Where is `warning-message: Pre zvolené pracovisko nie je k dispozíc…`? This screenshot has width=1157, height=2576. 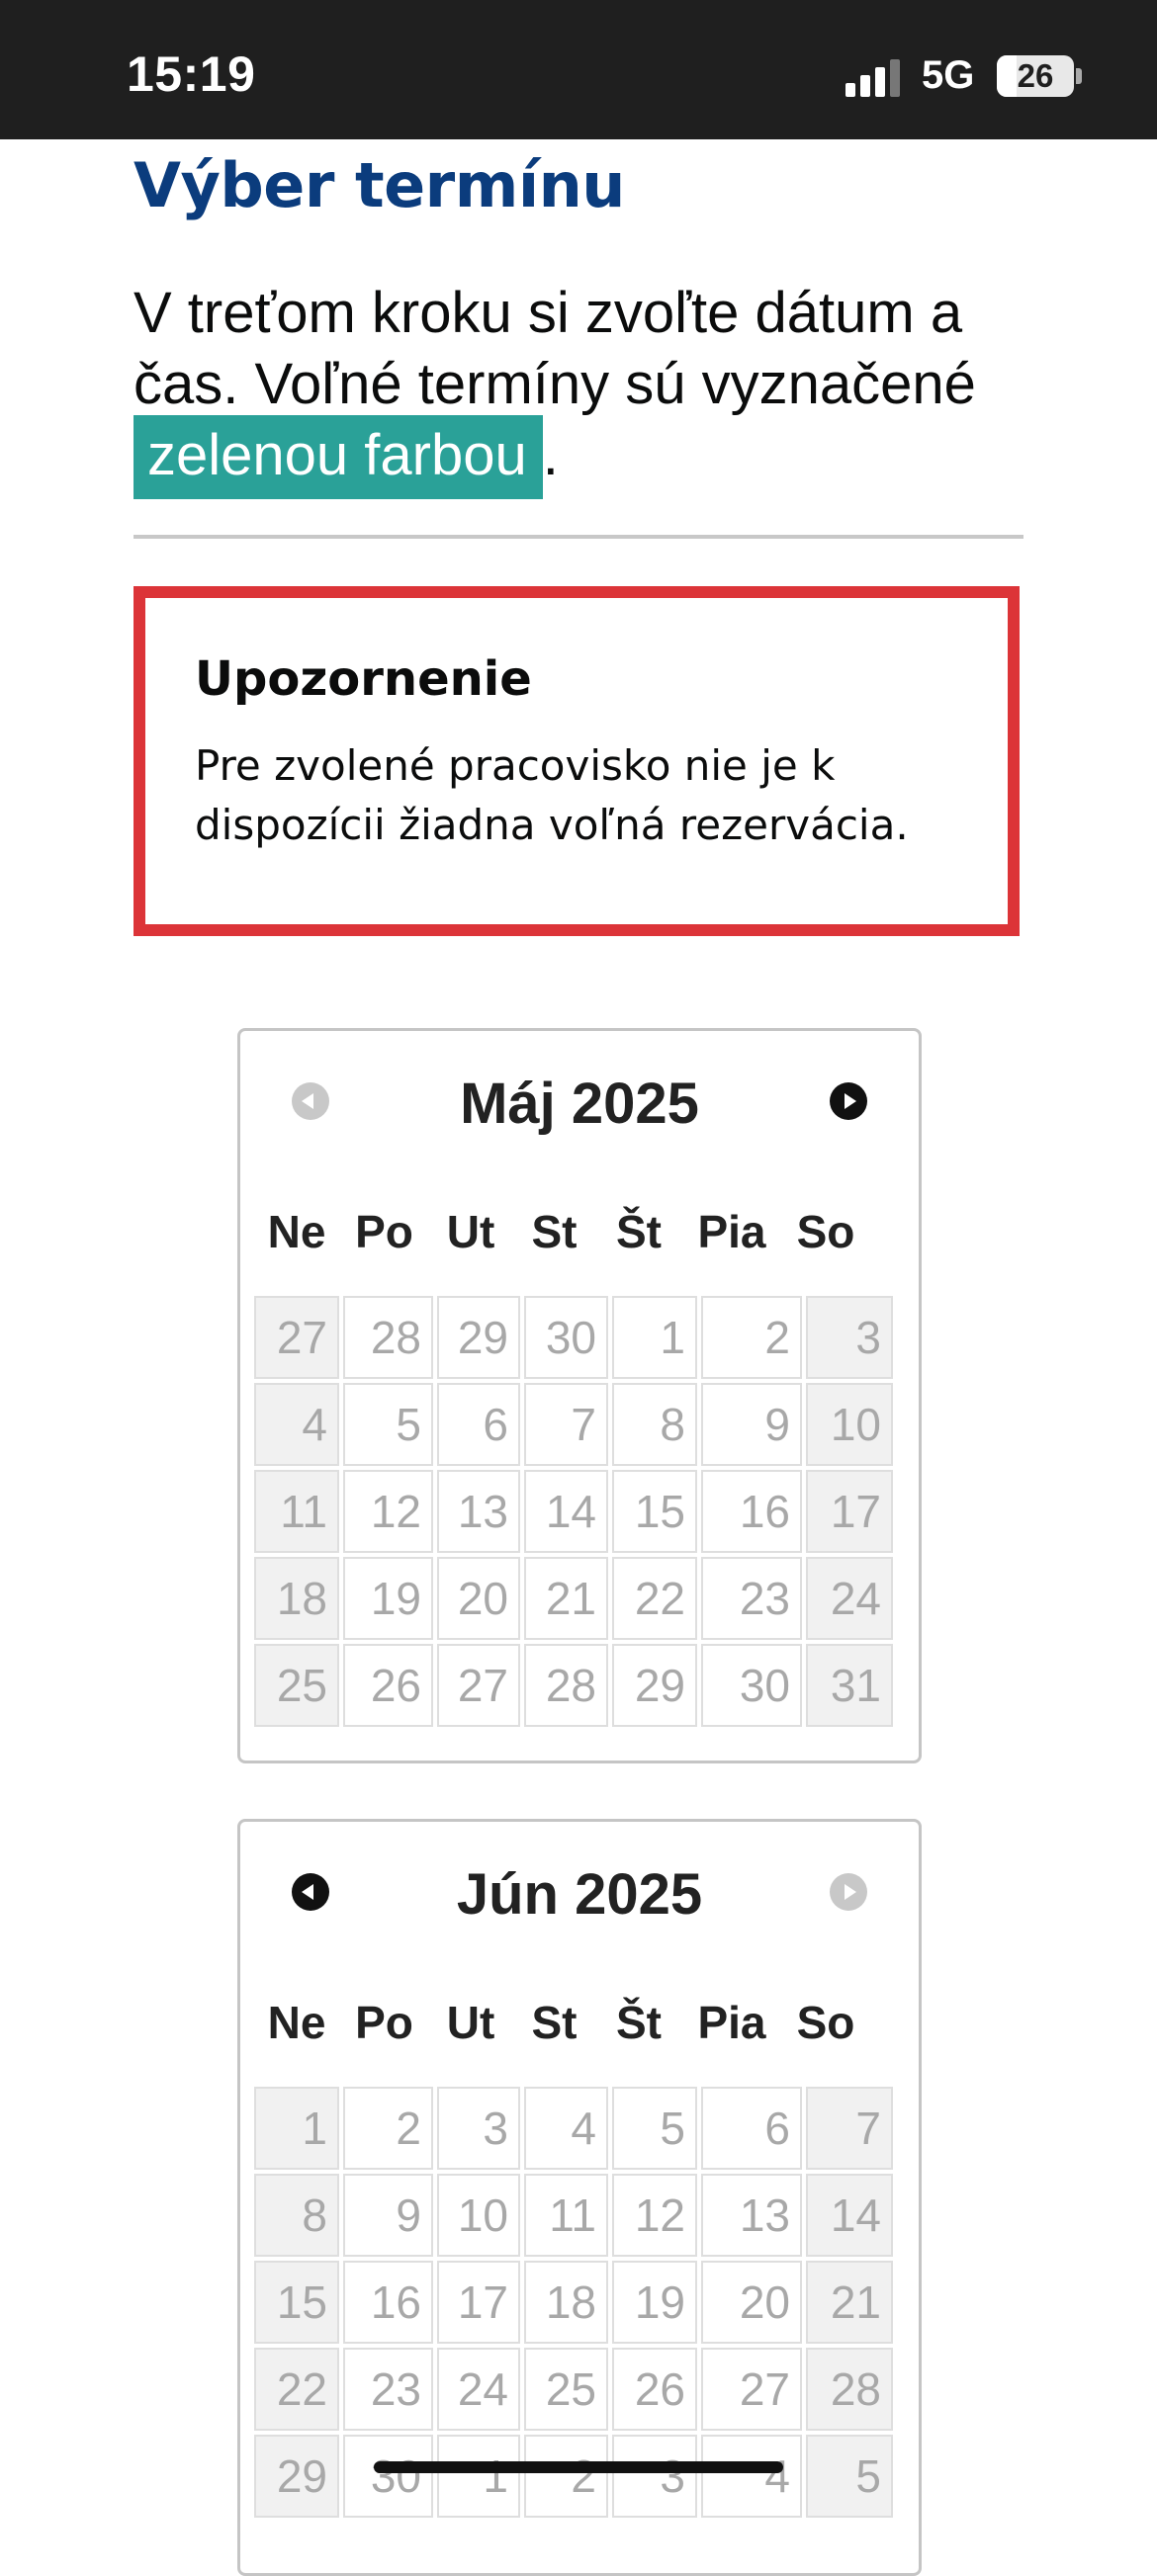
warning-message: Pre zvolené pracovisko nie je k dispozíc… is located at coordinates (552, 795).